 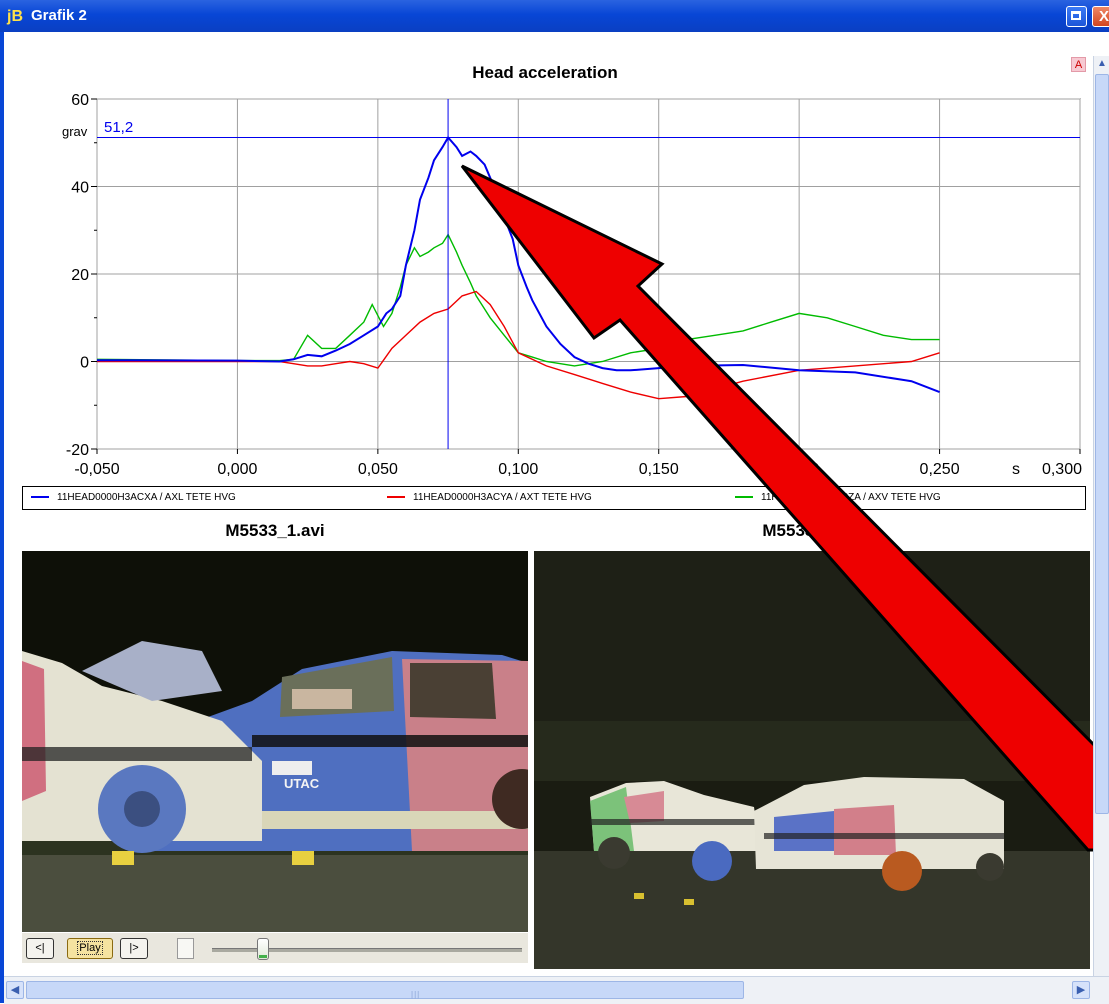 I want to click on play-button: Play, so click(x=90, y=948).